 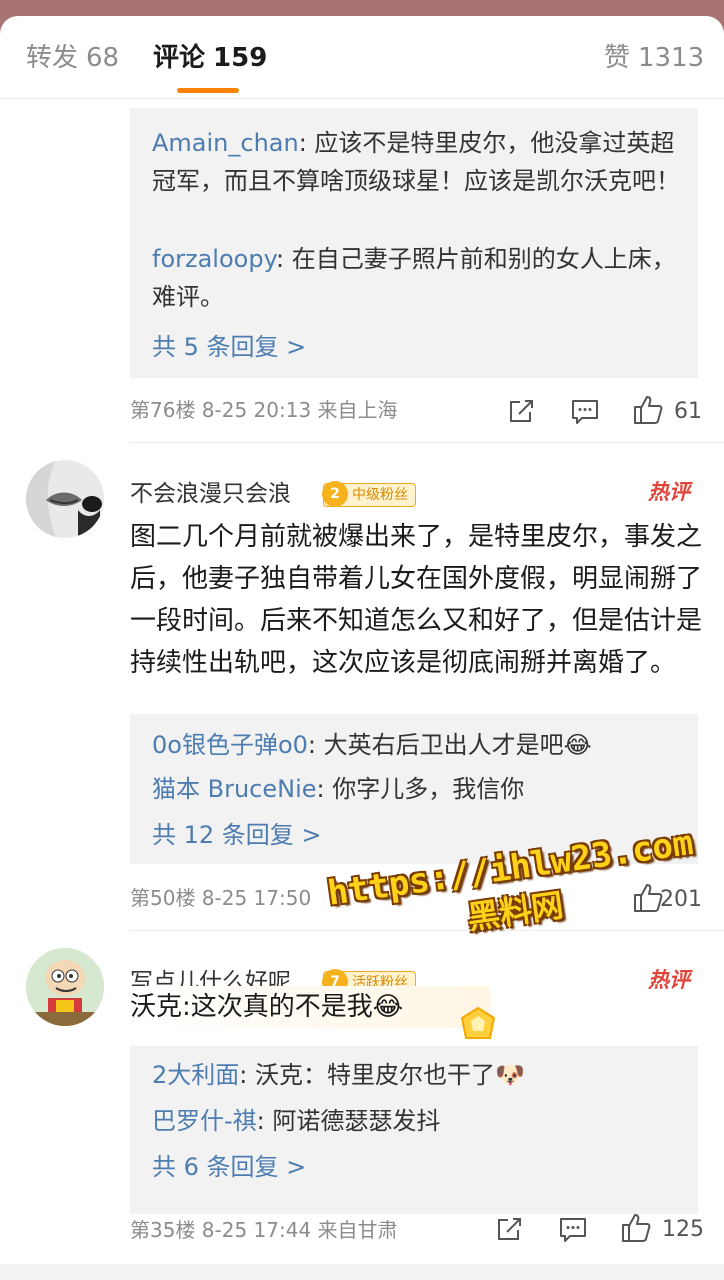 What do you see at coordinates (240, 58) in the screenshot?
I see `tab-comment-count: 159` at bounding box center [240, 58].